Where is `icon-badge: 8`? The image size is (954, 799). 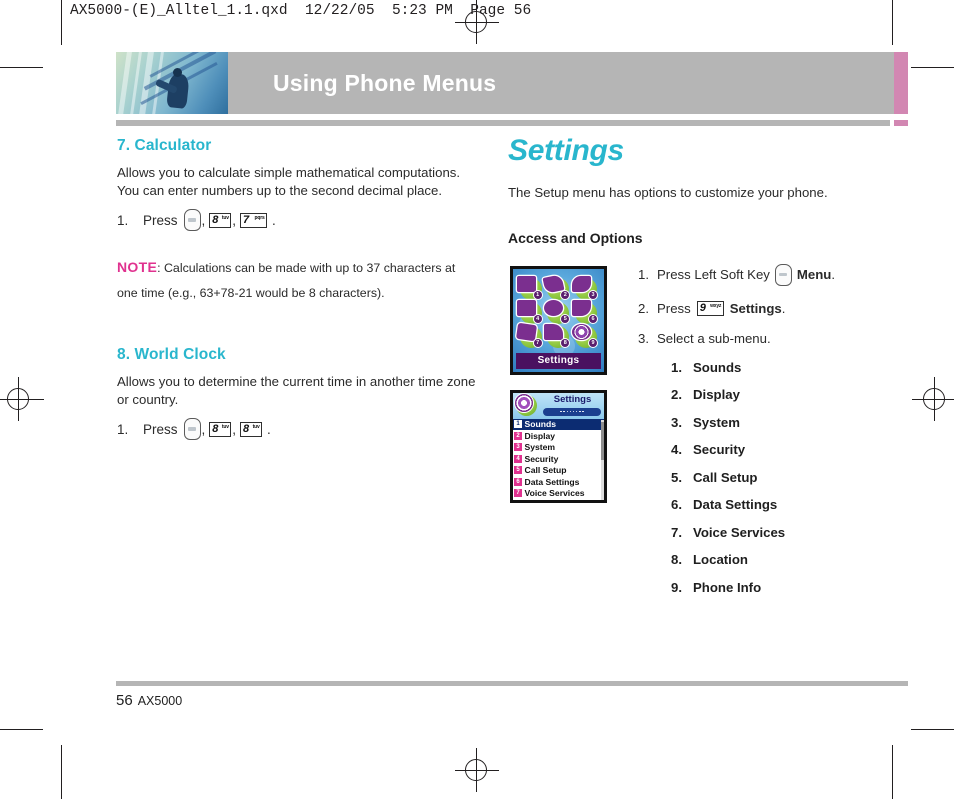
icon-badge: 8 is located at coordinates (565, 342).